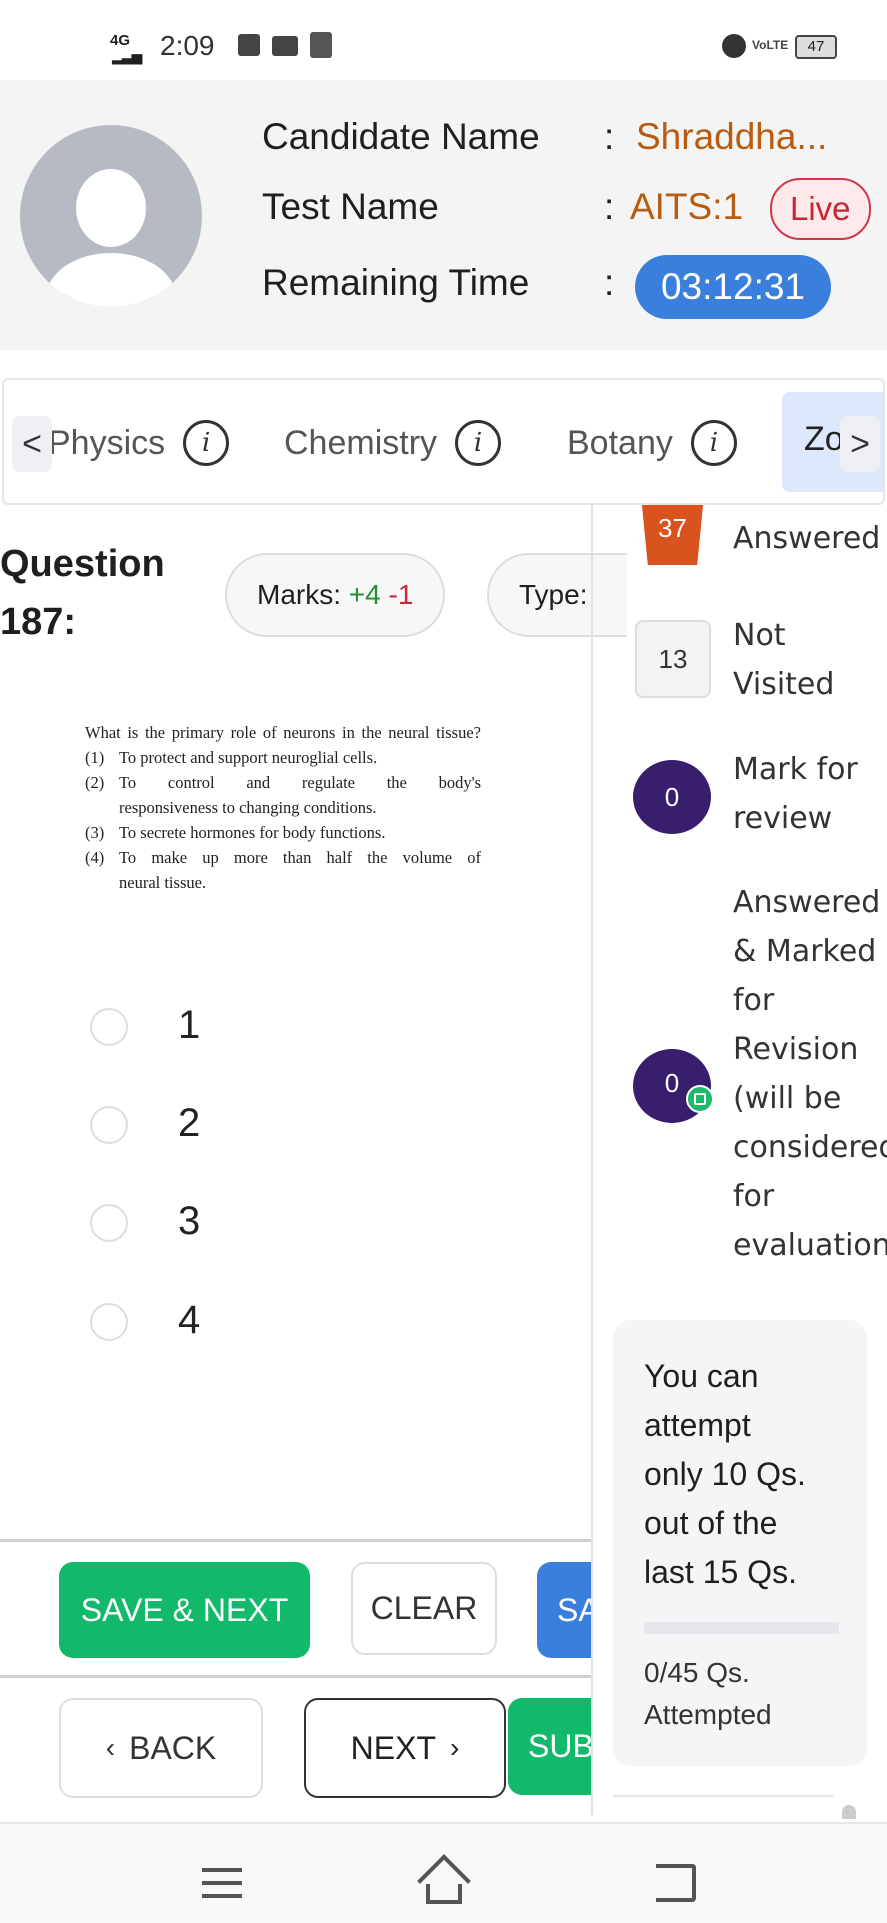  I want to click on back-button: ‹ BACK, so click(161, 1748).